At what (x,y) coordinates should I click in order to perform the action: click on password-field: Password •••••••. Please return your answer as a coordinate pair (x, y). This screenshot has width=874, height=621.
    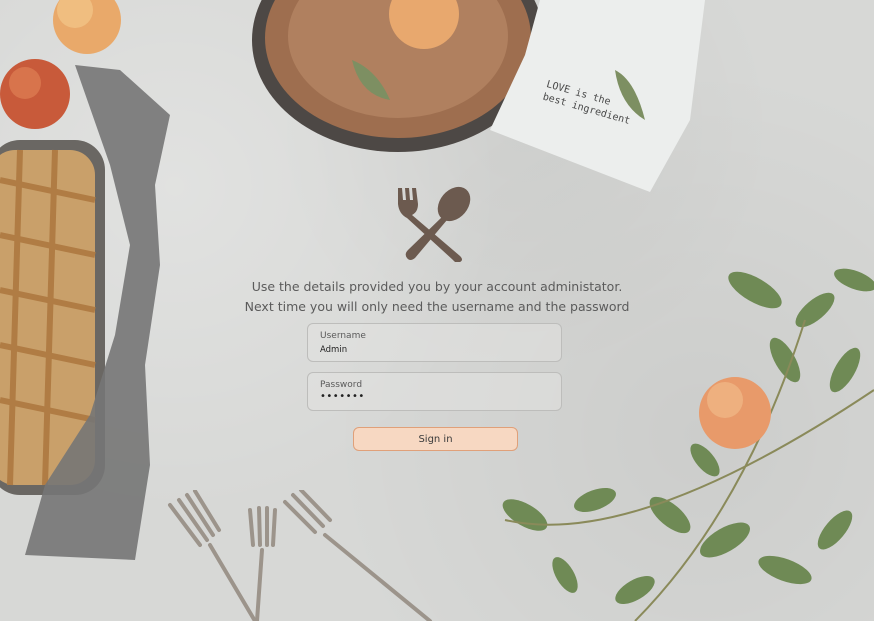
    Looking at the image, I should click on (434, 391).